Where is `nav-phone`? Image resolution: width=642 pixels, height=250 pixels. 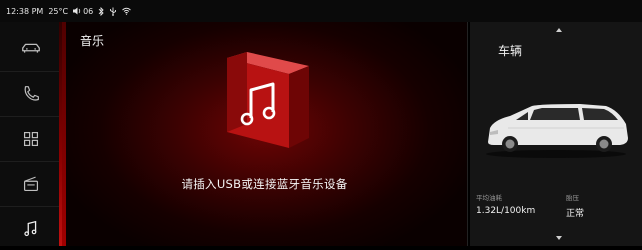
nav-phone is located at coordinates (31, 93).